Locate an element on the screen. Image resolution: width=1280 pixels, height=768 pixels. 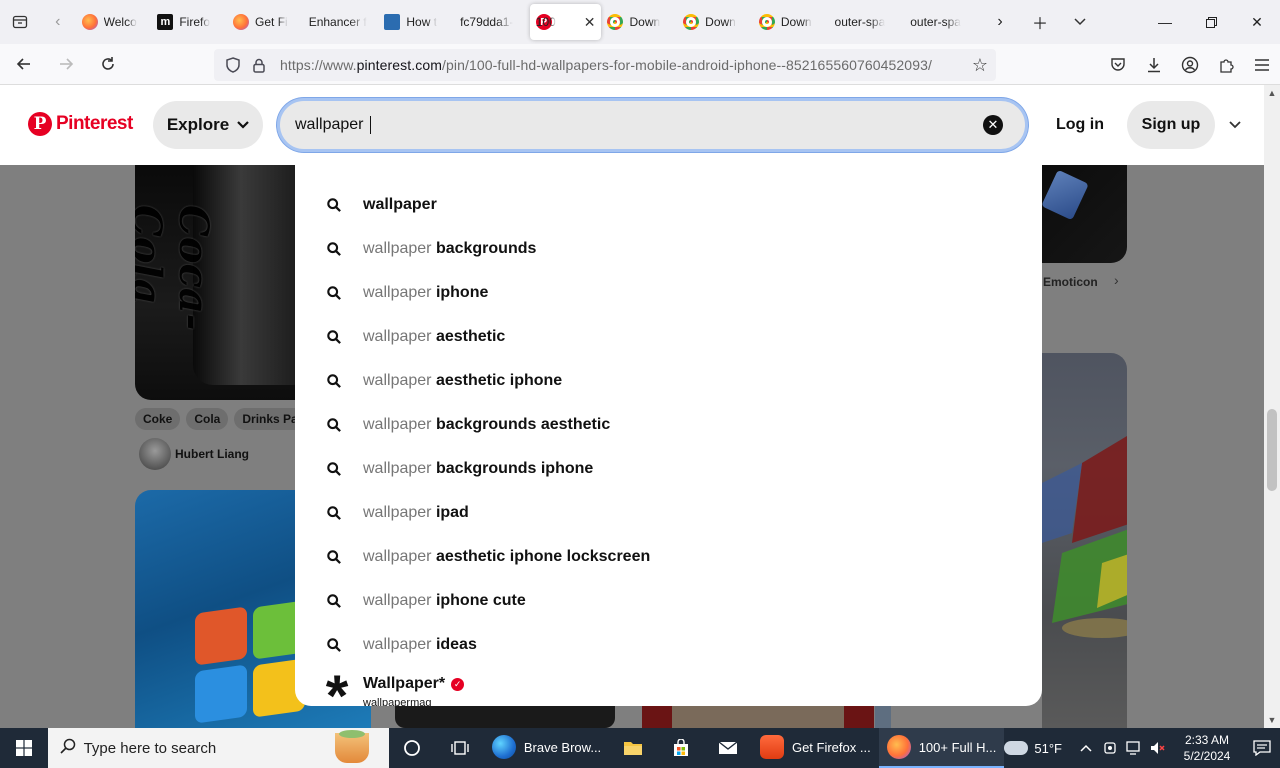
scroll-tabs-left-icon: ‹ is located at coordinates (58, 22).